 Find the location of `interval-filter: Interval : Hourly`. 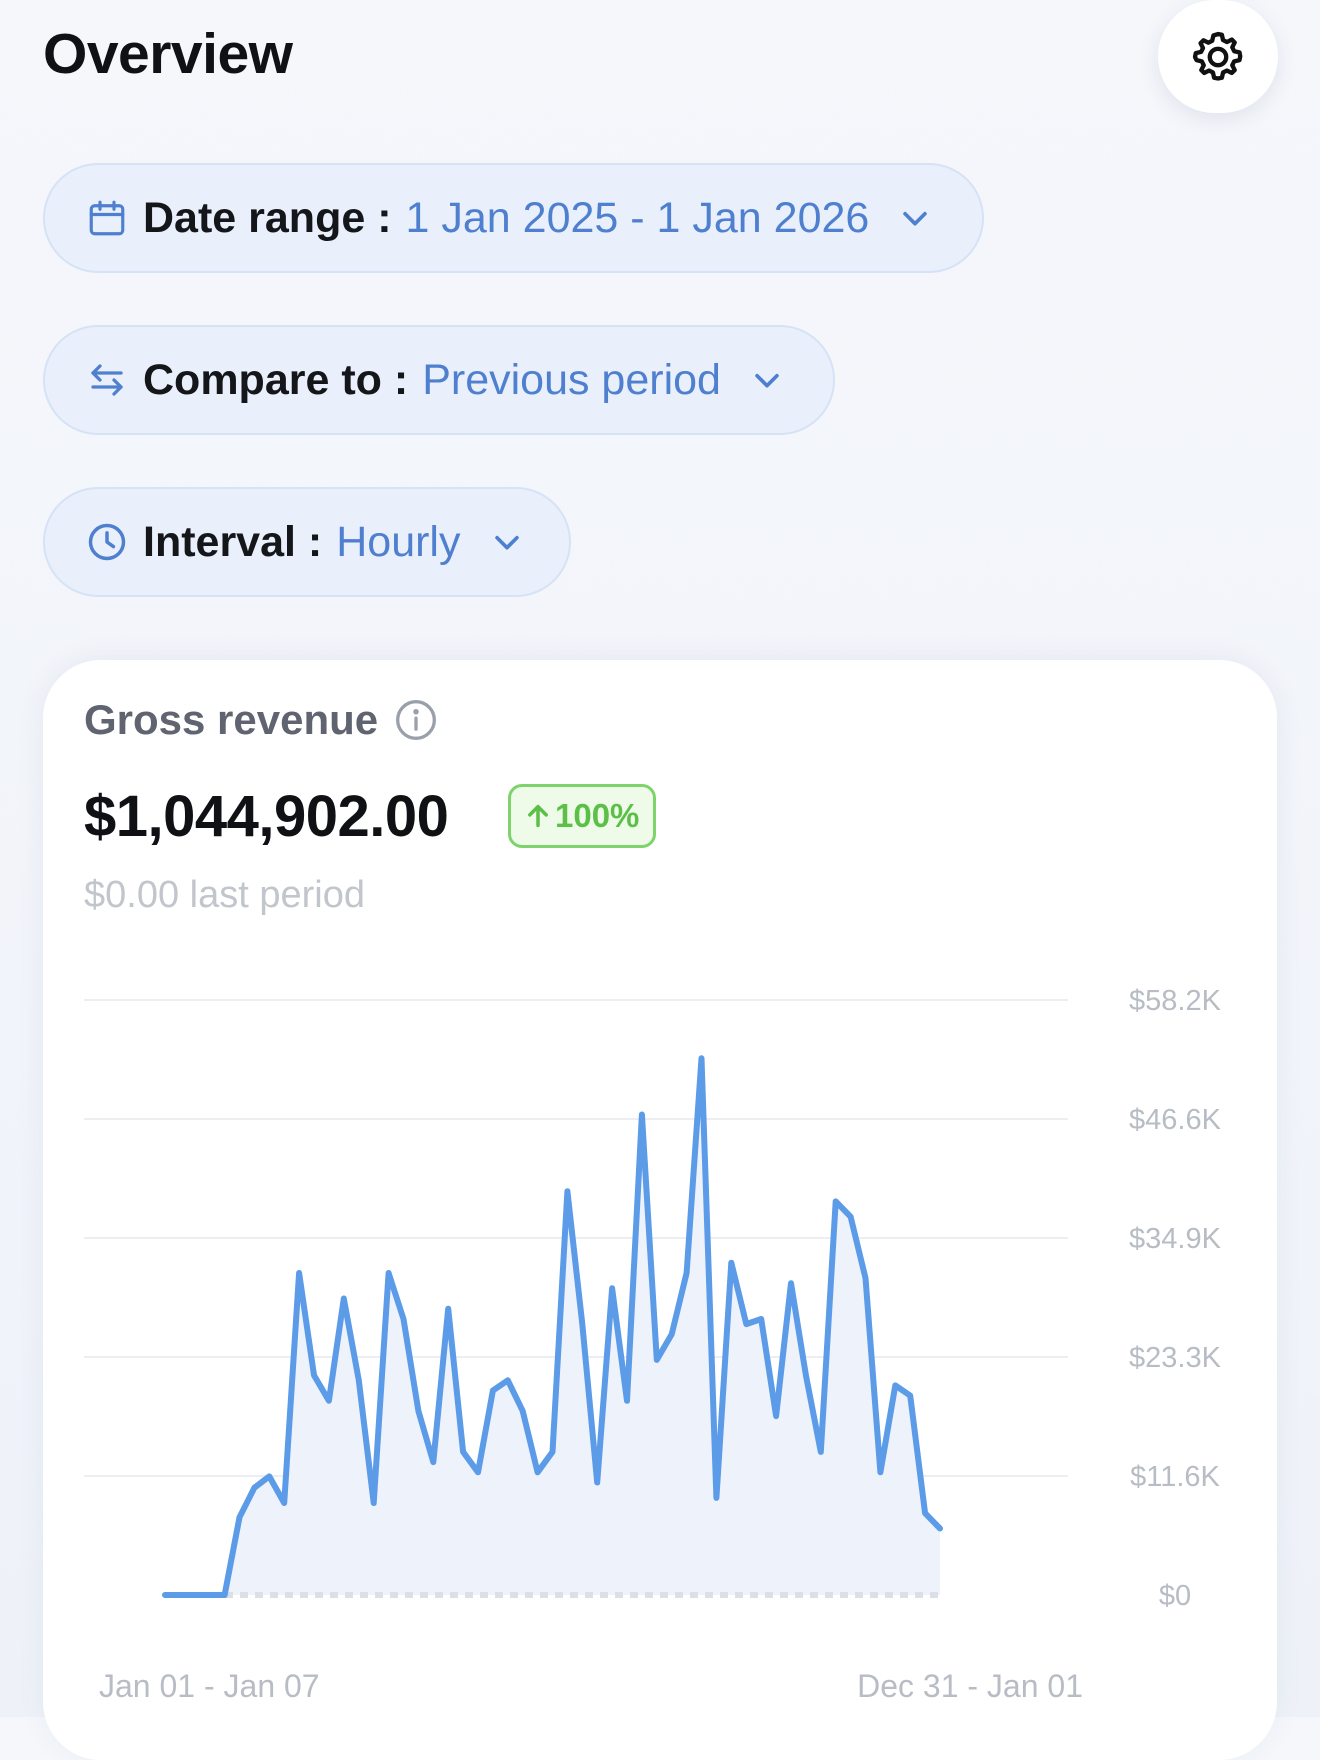

interval-filter: Interval : Hourly is located at coordinates (307, 542).